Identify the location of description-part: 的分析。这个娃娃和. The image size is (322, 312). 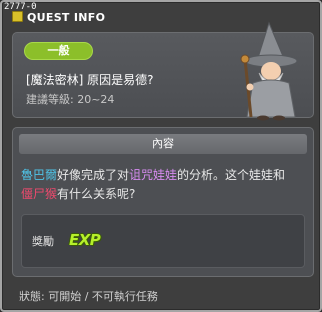
(231, 175).